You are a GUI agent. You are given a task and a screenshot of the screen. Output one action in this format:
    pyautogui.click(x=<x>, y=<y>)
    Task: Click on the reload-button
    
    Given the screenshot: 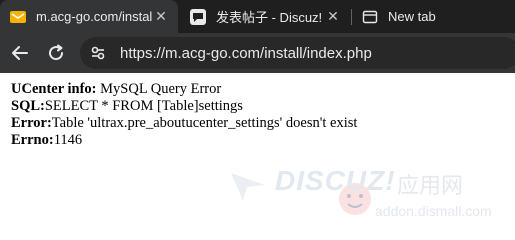 What is the action you would take?
    pyautogui.click(x=56, y=53)
    